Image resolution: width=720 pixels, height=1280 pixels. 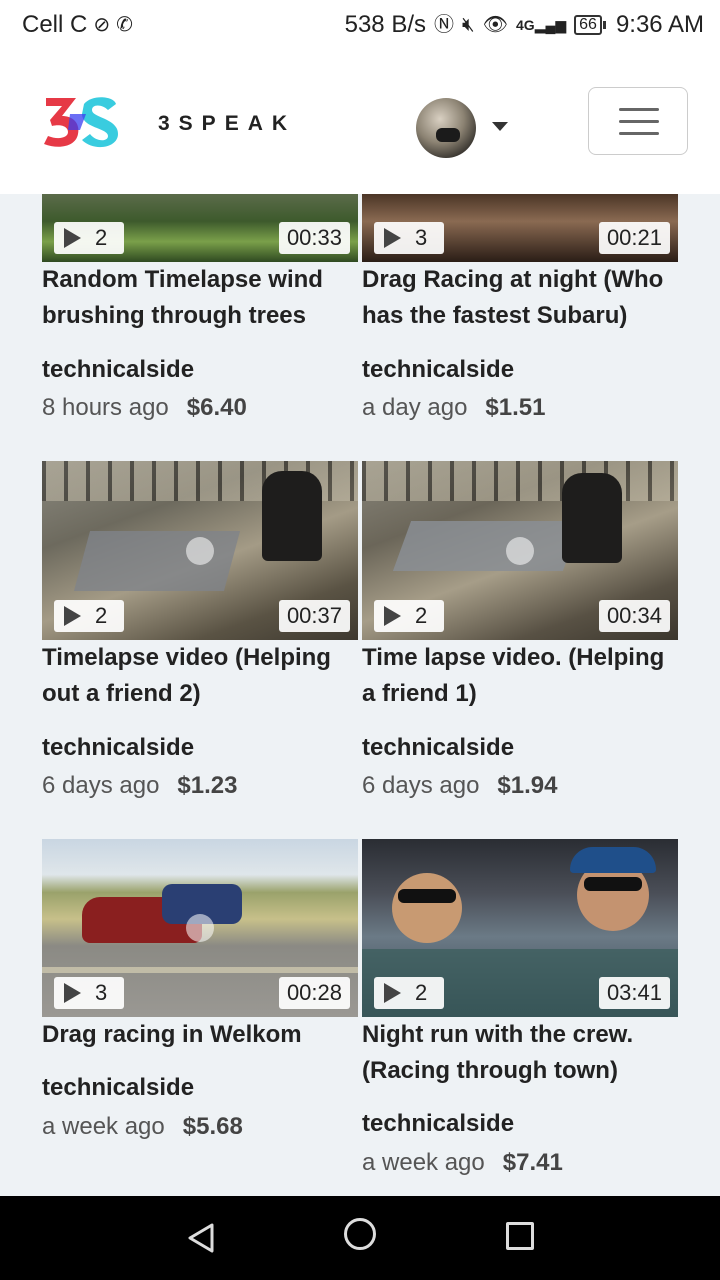 I want to click on video-payout: $5.68, so click(x=212, y=1126).